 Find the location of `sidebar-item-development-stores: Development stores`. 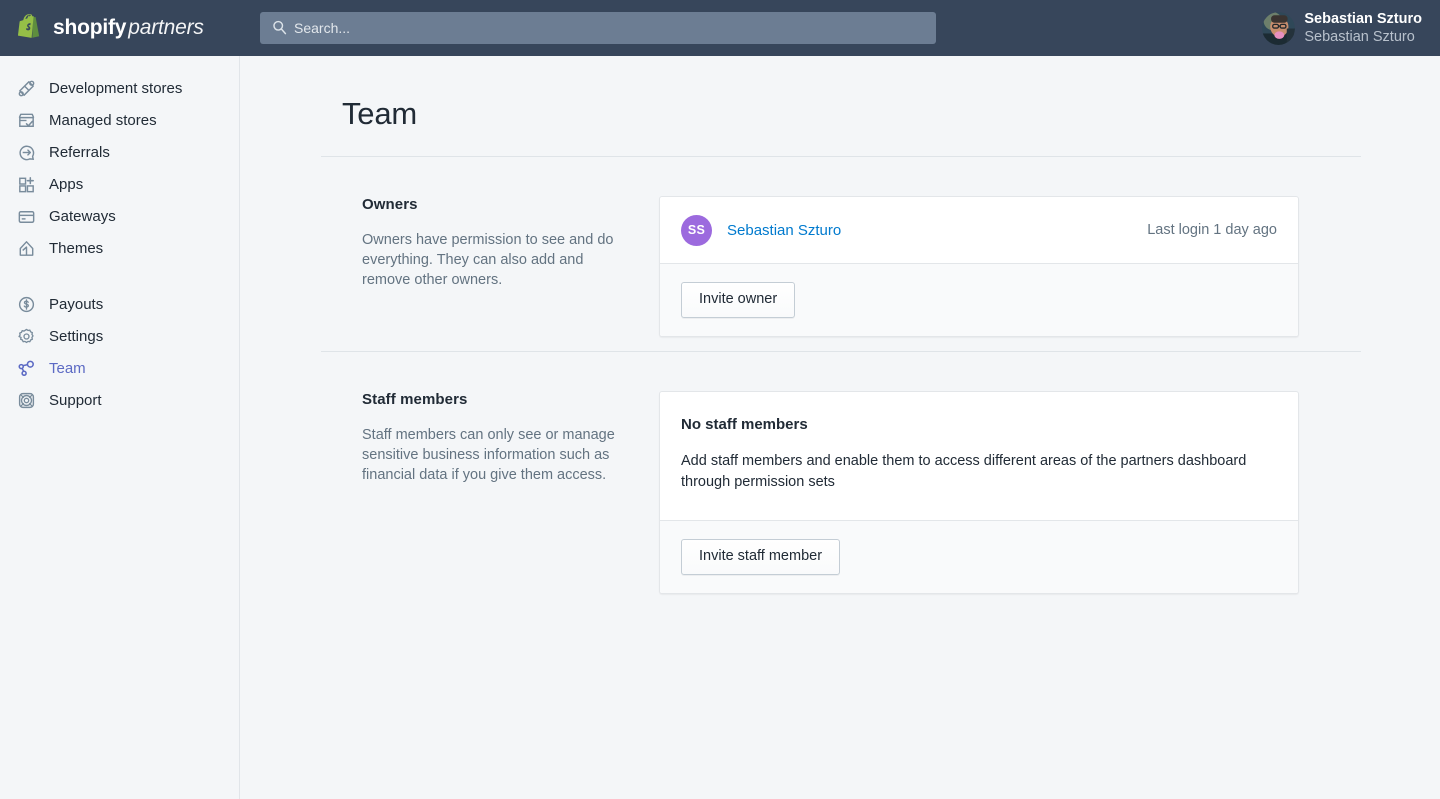

sidebar-item-development-stores: Development stores is located at coordinates (119, 88).